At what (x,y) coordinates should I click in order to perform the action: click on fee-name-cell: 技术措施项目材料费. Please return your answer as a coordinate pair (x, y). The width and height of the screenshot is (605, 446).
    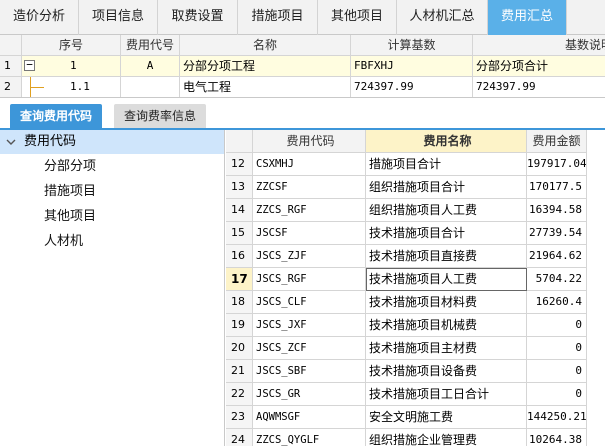
    Looking at the image, I should click on (446, 302).